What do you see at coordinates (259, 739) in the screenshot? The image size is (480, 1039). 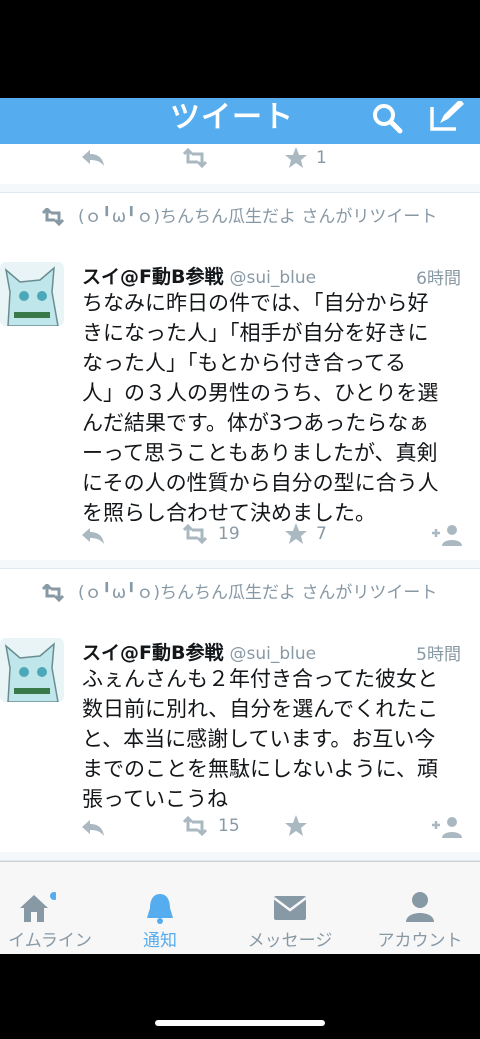 I see `tweet-line: と、本当に感謝しています。お互い今` at bounding box center [259, 739].